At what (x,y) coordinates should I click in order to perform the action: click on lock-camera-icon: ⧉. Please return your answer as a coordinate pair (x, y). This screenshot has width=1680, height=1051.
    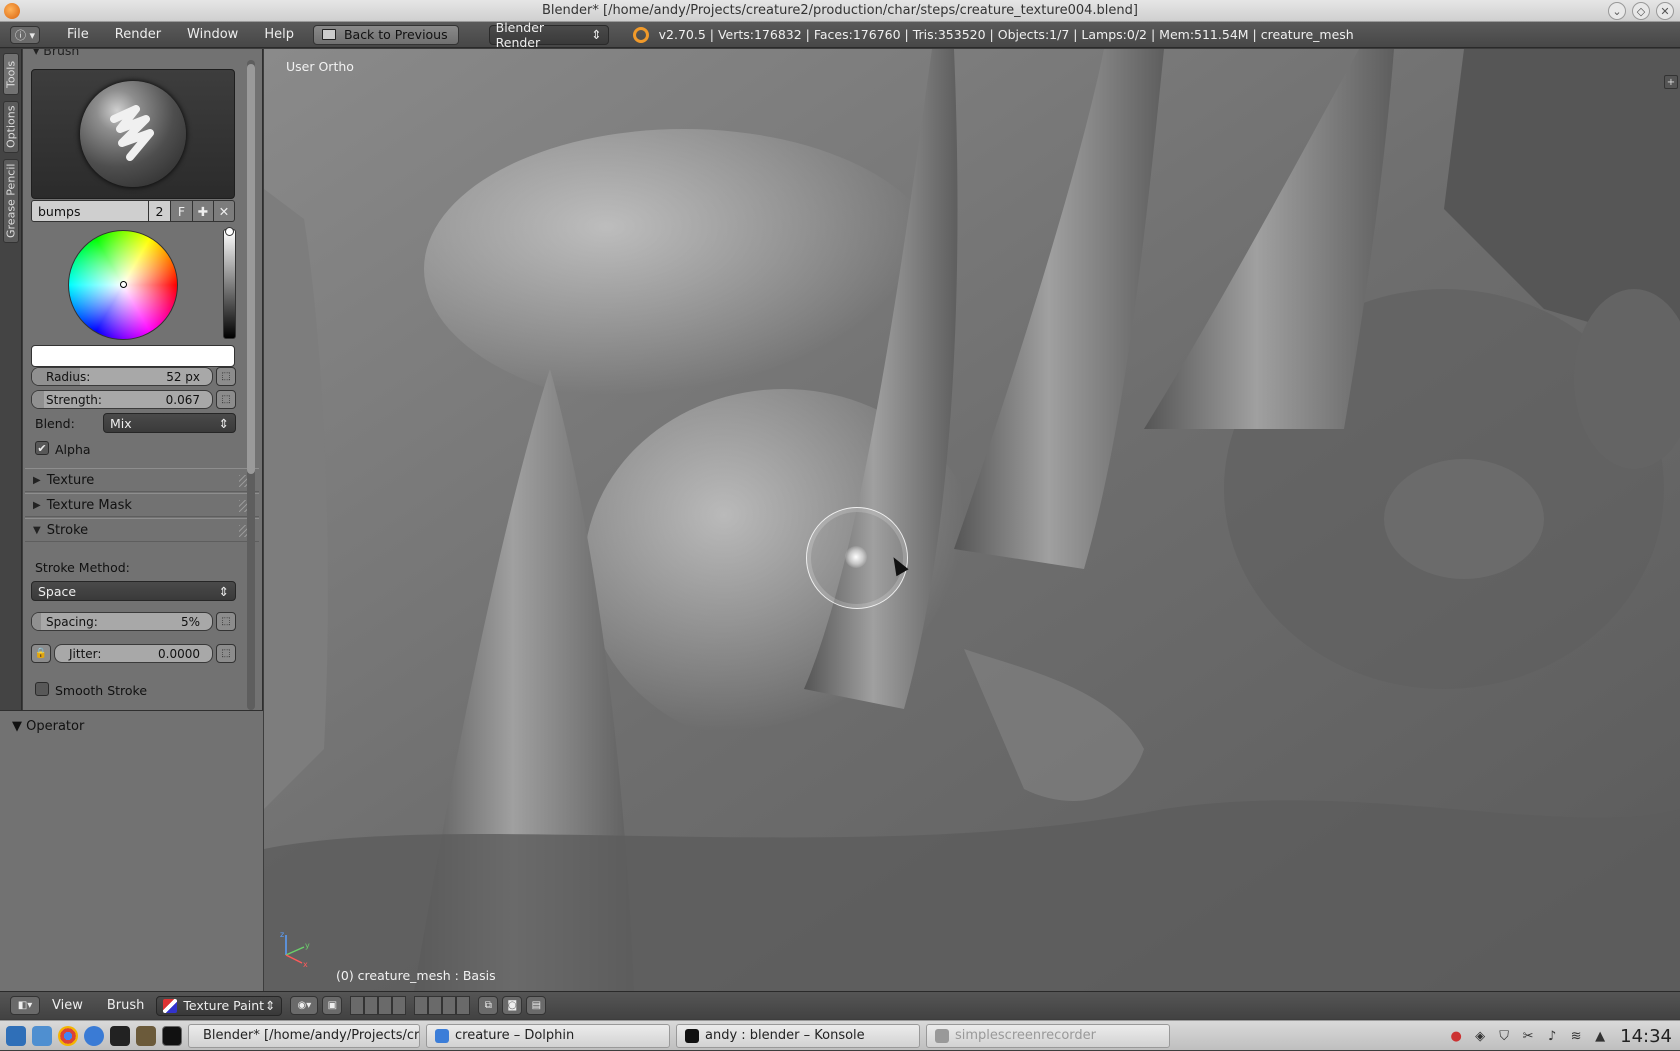
    Looking at the image, I should click on (488, 1005).